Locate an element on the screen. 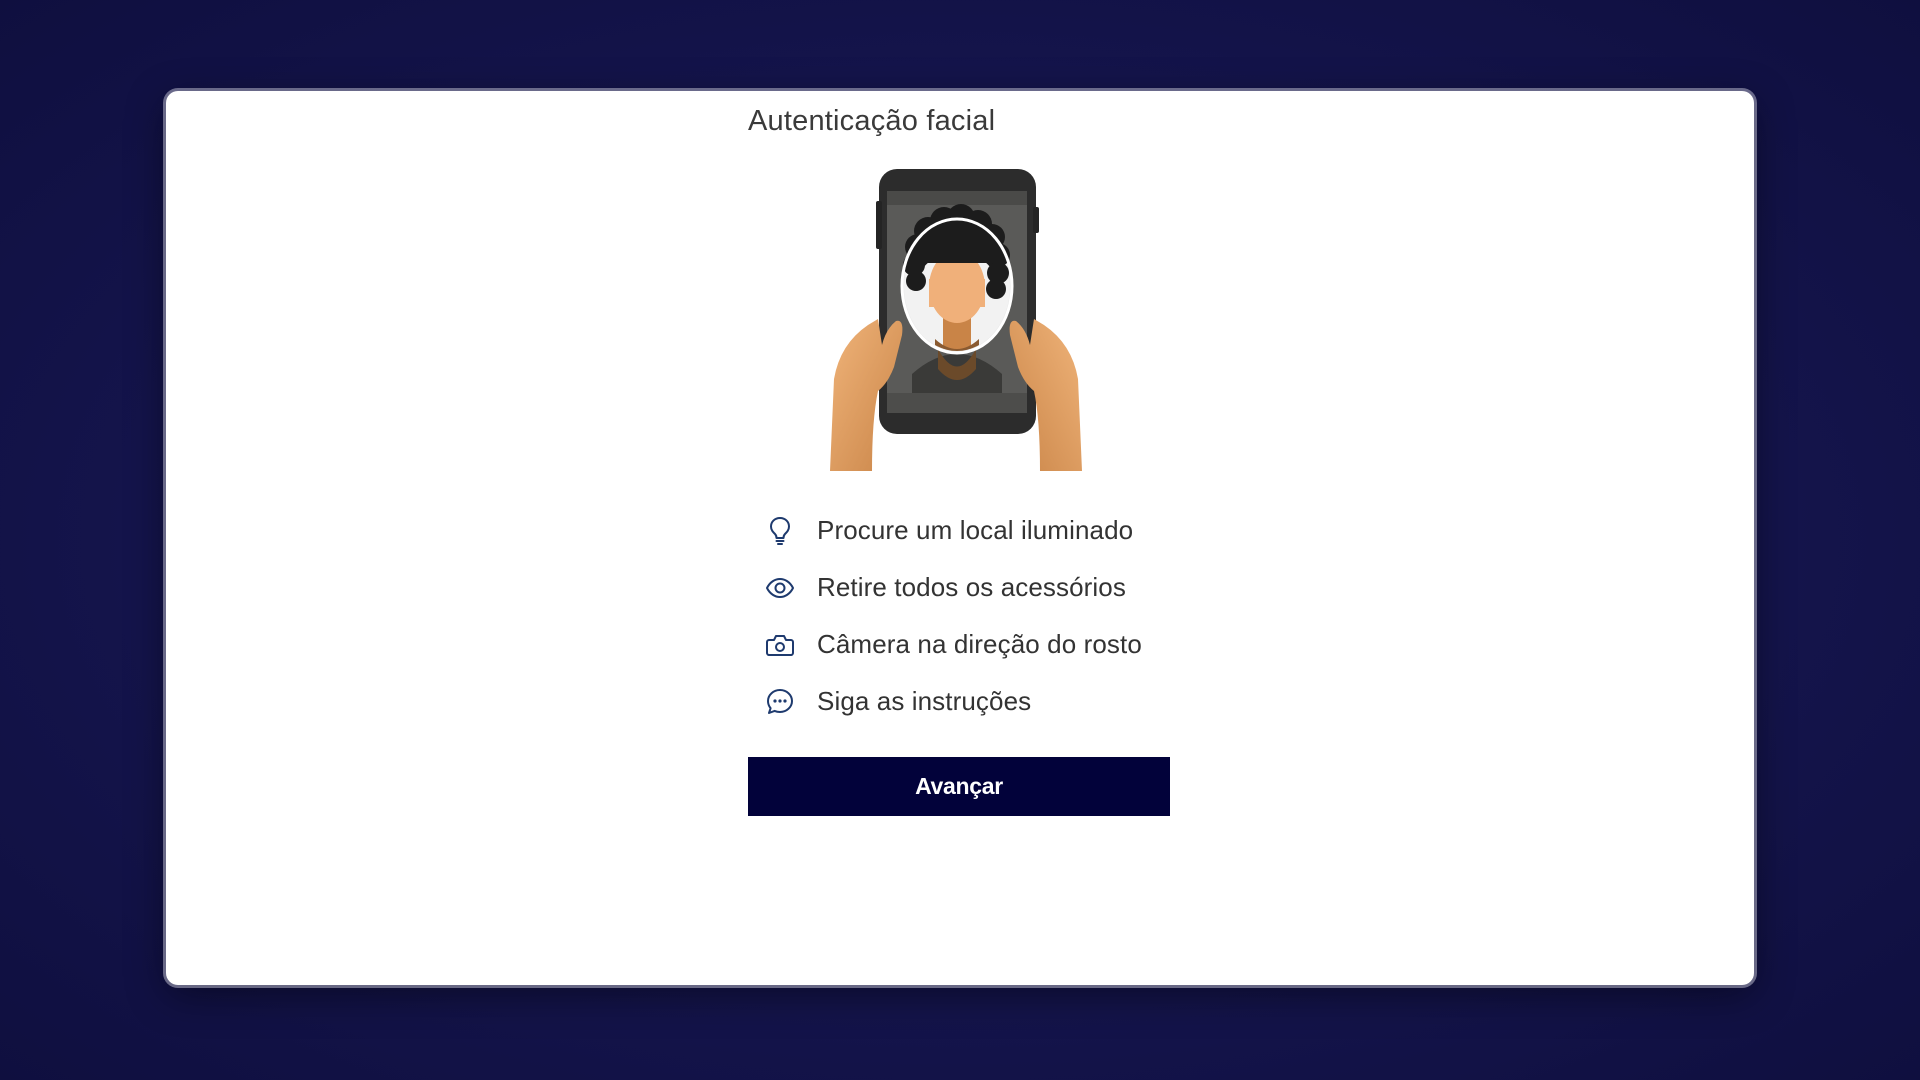 Image resolution: width=1920 pixels, height=1080 pixels. instruction-item-lighting: Procure um local iluminado is located at coordinates (959, 530).